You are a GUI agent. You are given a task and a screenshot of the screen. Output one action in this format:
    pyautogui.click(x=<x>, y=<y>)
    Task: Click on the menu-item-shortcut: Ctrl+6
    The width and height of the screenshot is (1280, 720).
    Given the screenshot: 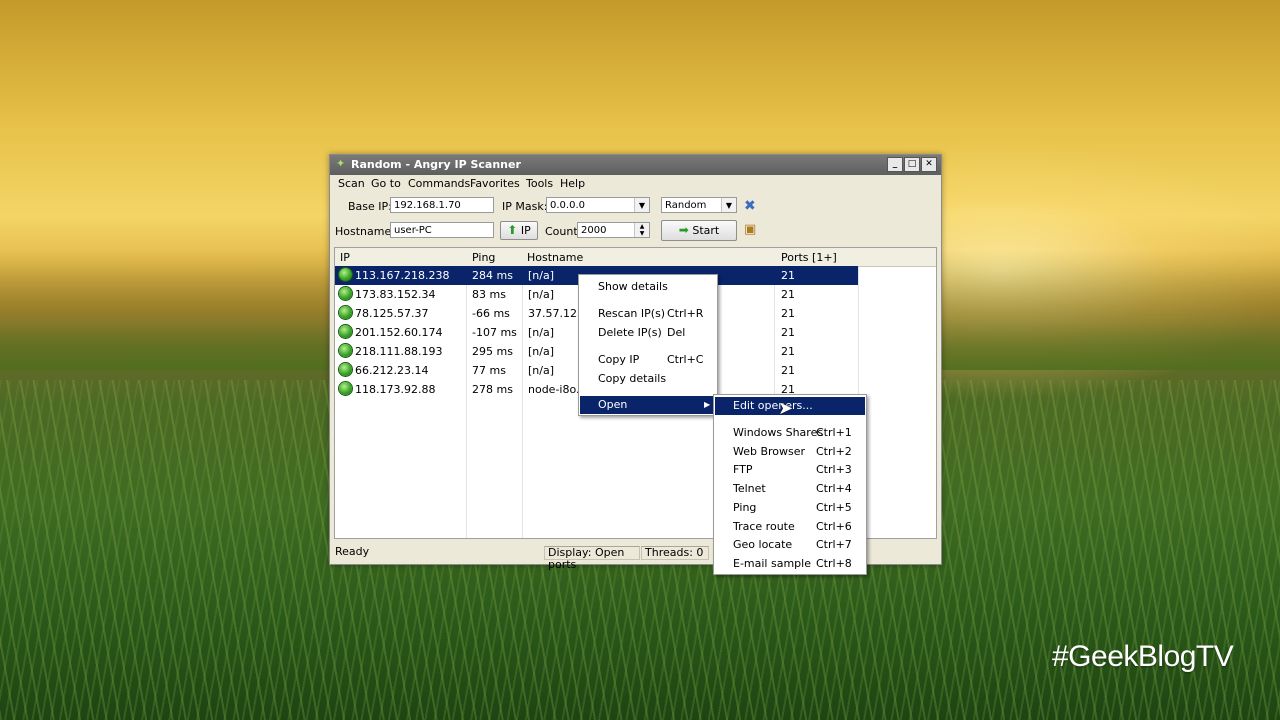 What is the action you would take?
    pyautogui.click(x=834, y=526)
    